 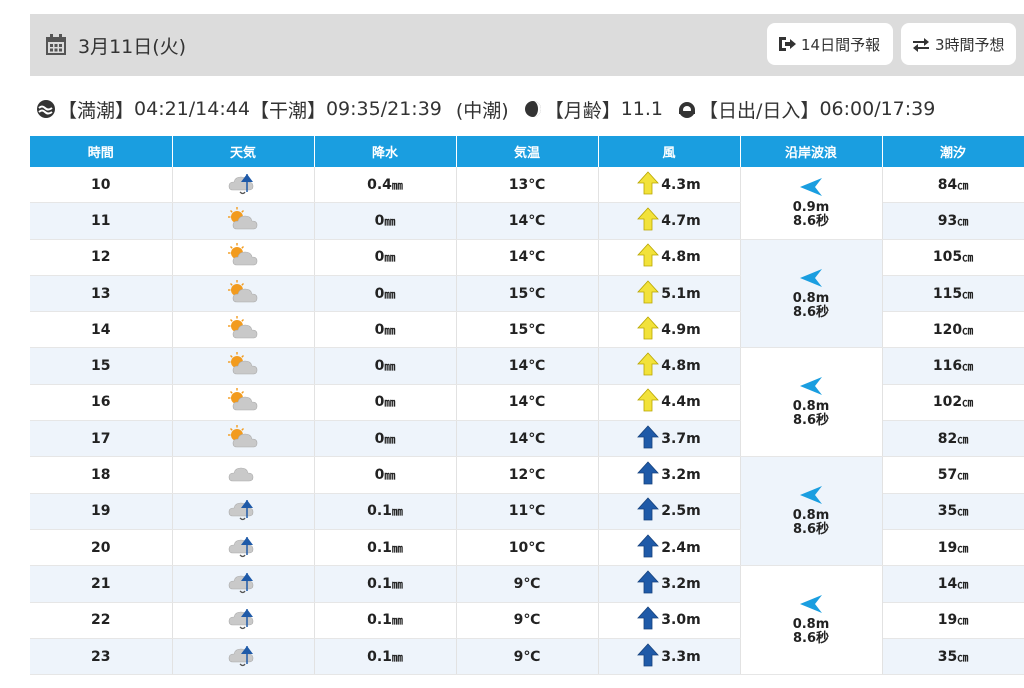 I want to click on tide-value: 57, so click(x=947, y=475).